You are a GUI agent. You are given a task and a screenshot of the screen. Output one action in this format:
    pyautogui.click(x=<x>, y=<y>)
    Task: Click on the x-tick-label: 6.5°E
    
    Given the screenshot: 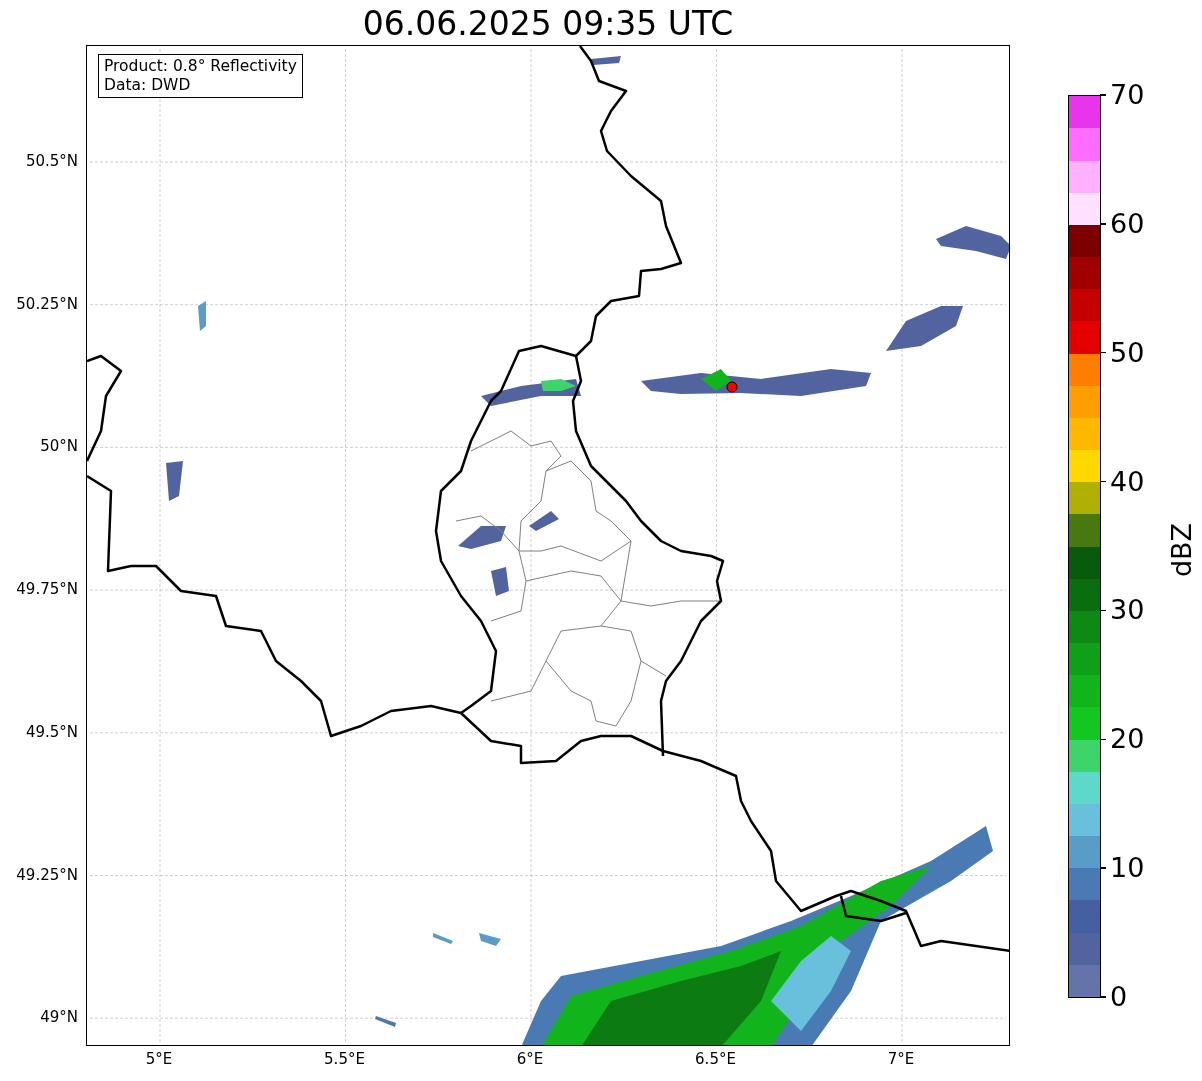 What is the action you would take?
    pyautogui.click(x=715, y=1059)
    